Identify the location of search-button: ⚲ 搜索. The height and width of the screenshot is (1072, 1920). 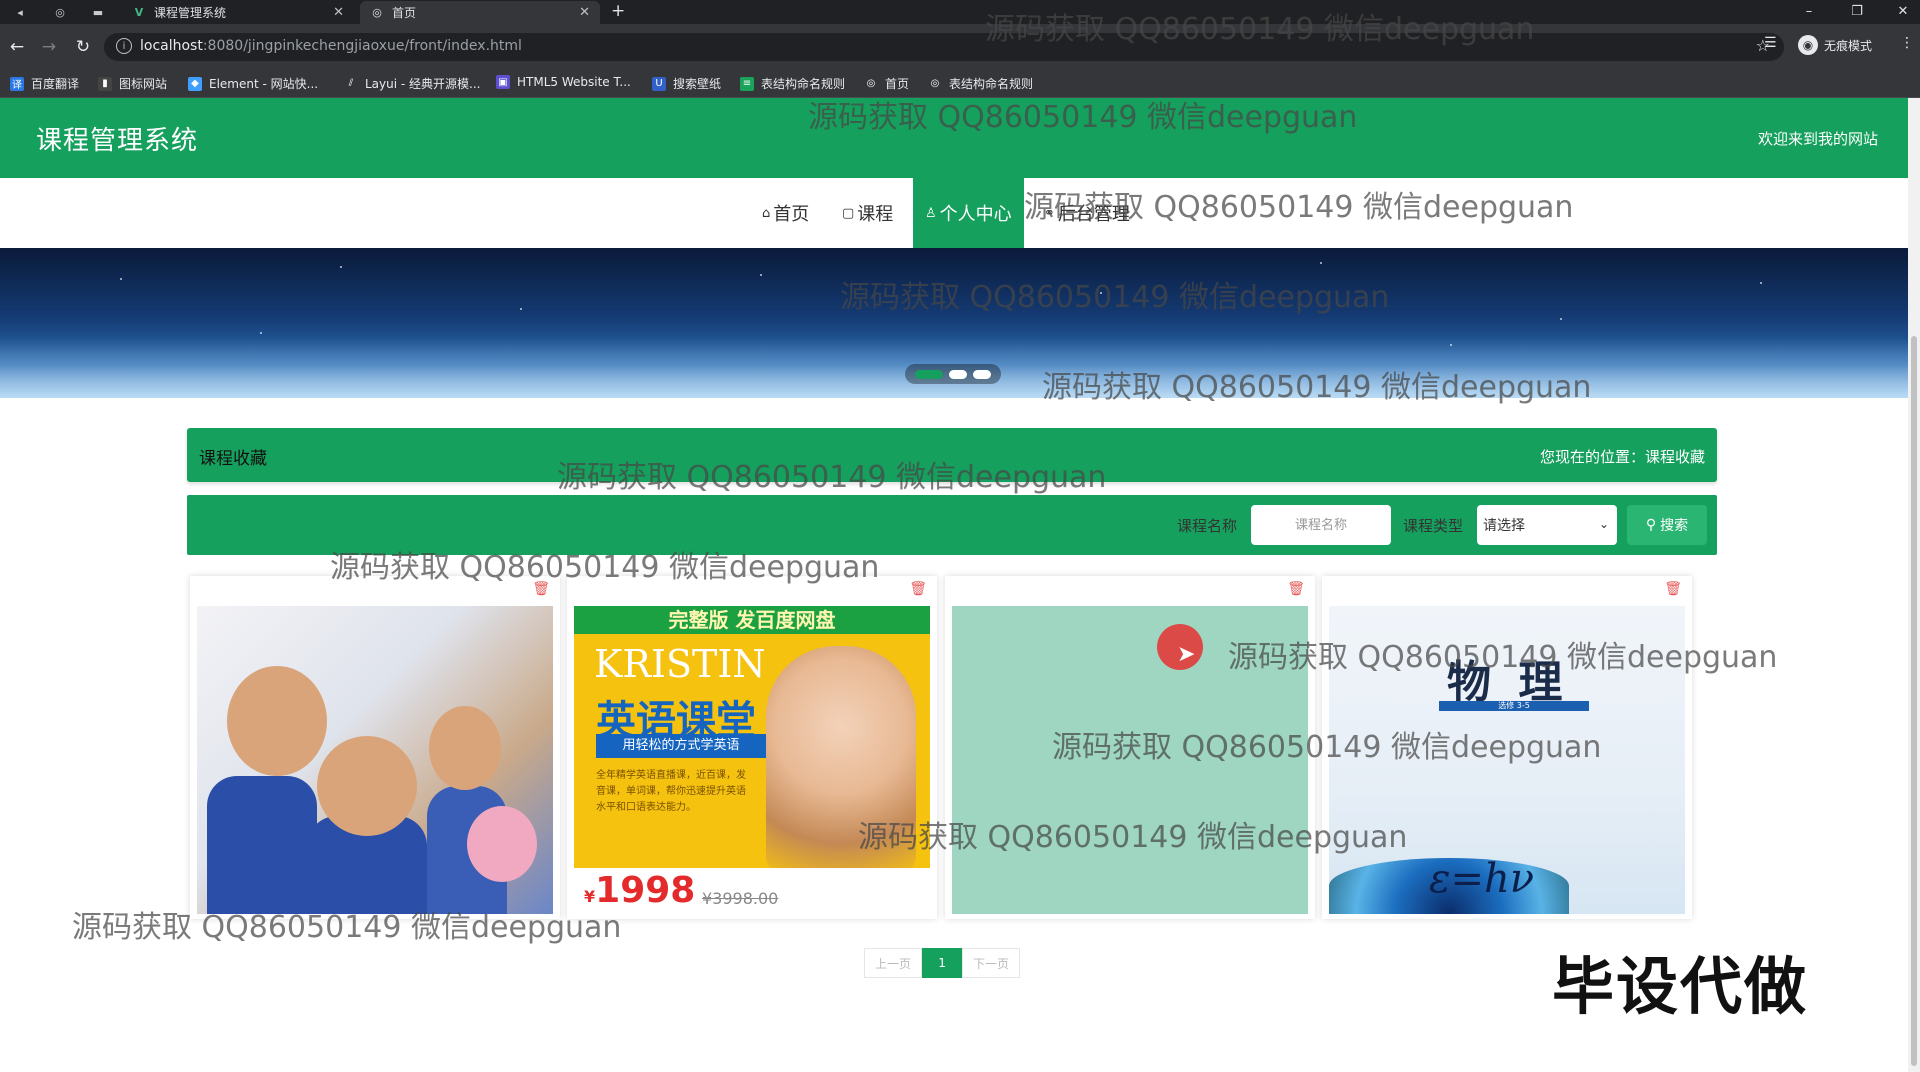
(1667, 525).